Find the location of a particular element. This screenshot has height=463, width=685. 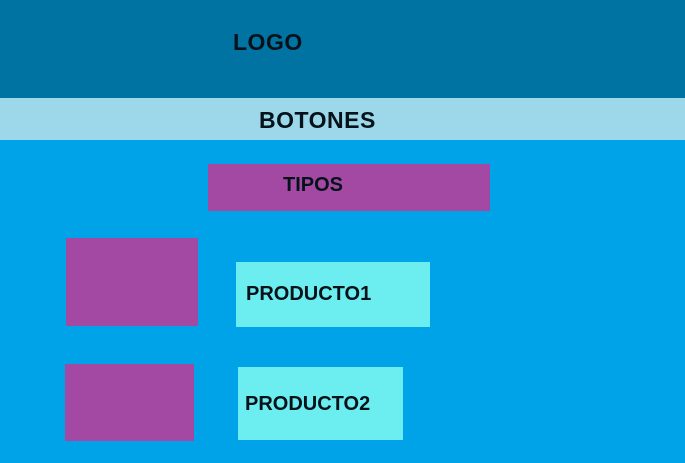

buttons-label: BOTONES is located at coordinates (317, 120).